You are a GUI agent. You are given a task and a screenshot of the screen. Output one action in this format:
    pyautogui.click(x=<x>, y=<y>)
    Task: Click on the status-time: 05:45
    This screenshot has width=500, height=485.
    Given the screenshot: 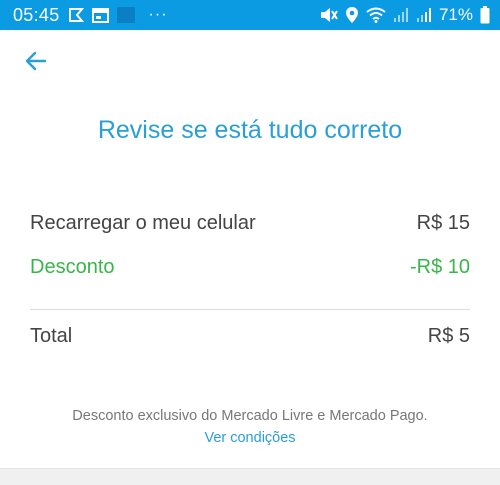 What is the action you would take?
    pyautogui.click(x=36, y=14)
    